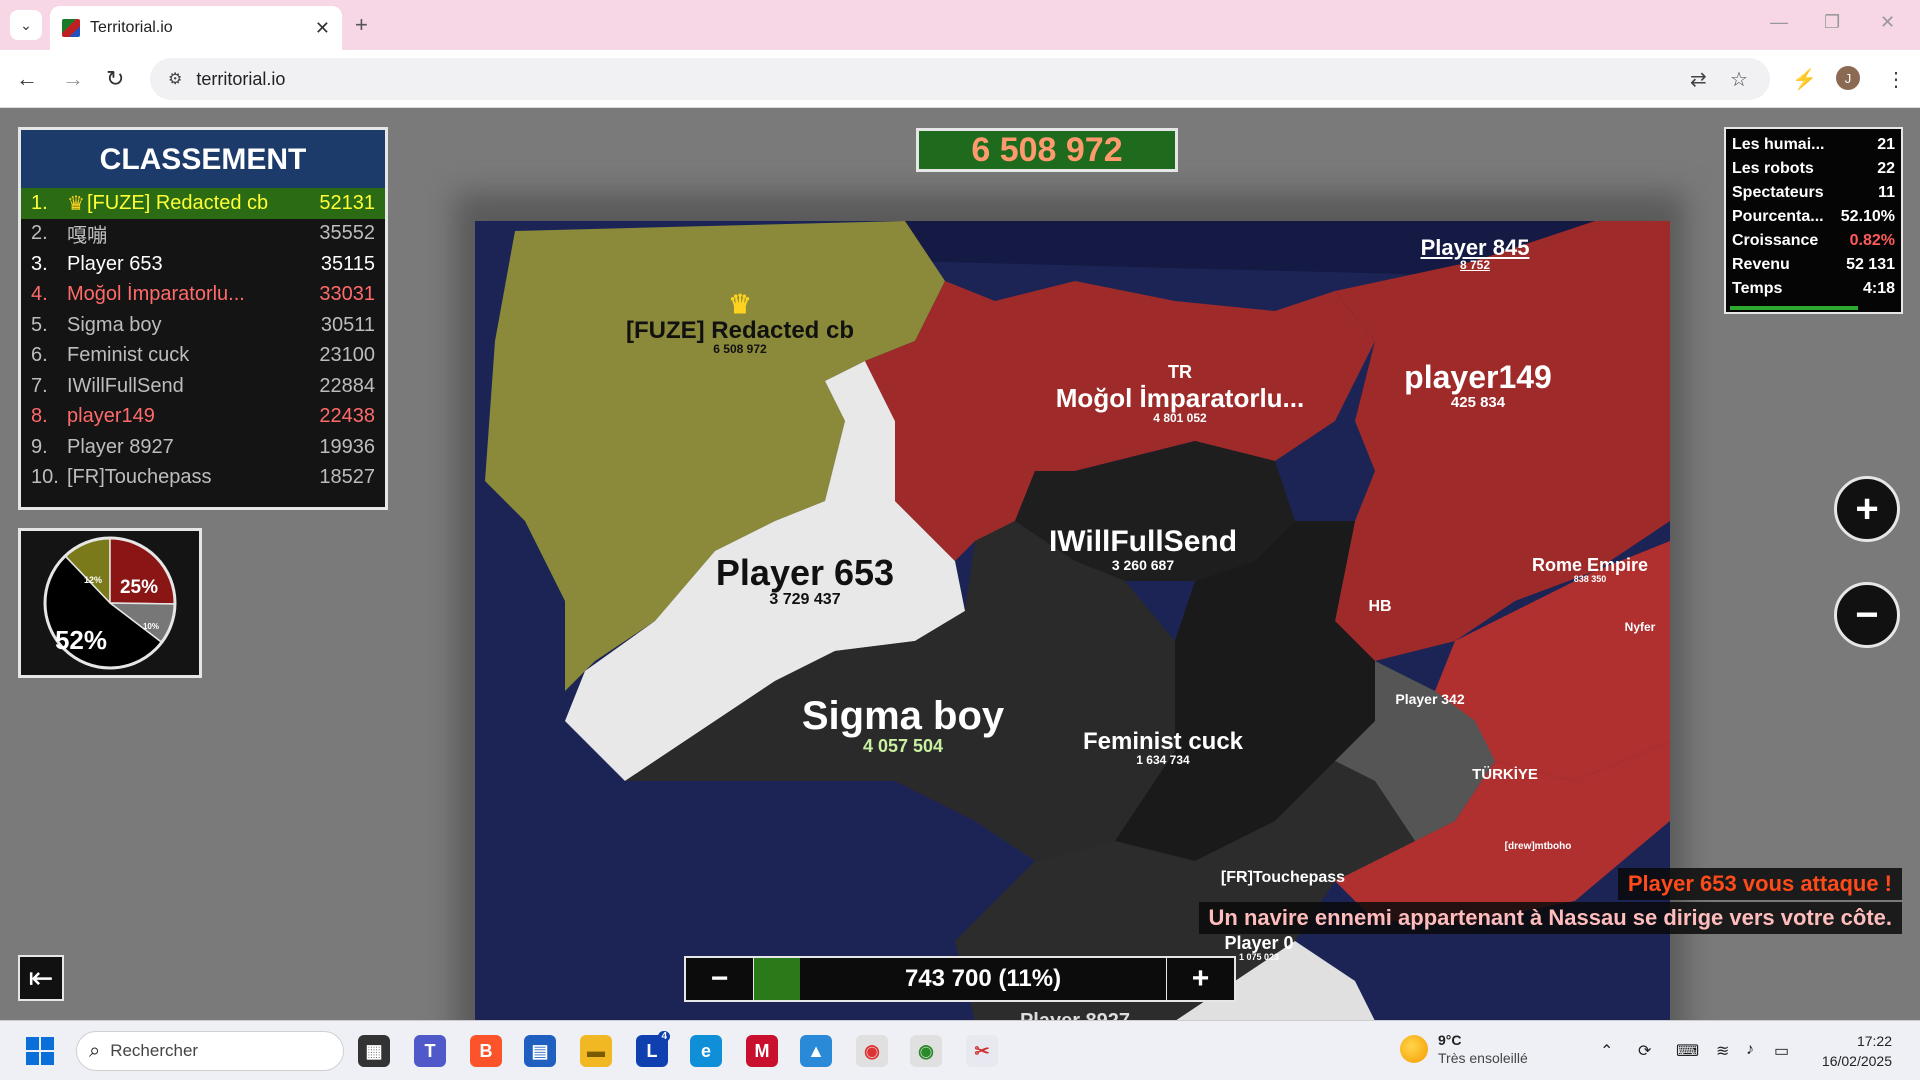 The height and width of the screenshot is (1080, 1920). I want to click on reload-icon: ↻, so click(115, 79).